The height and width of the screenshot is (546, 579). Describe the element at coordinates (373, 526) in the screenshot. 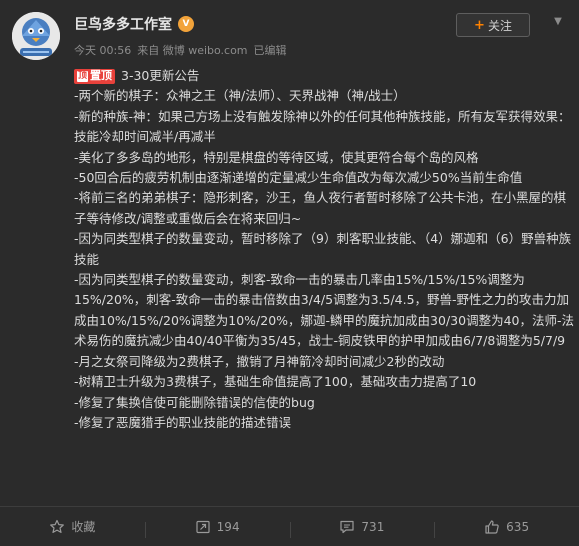

I see `comment-count: 731` at that location.